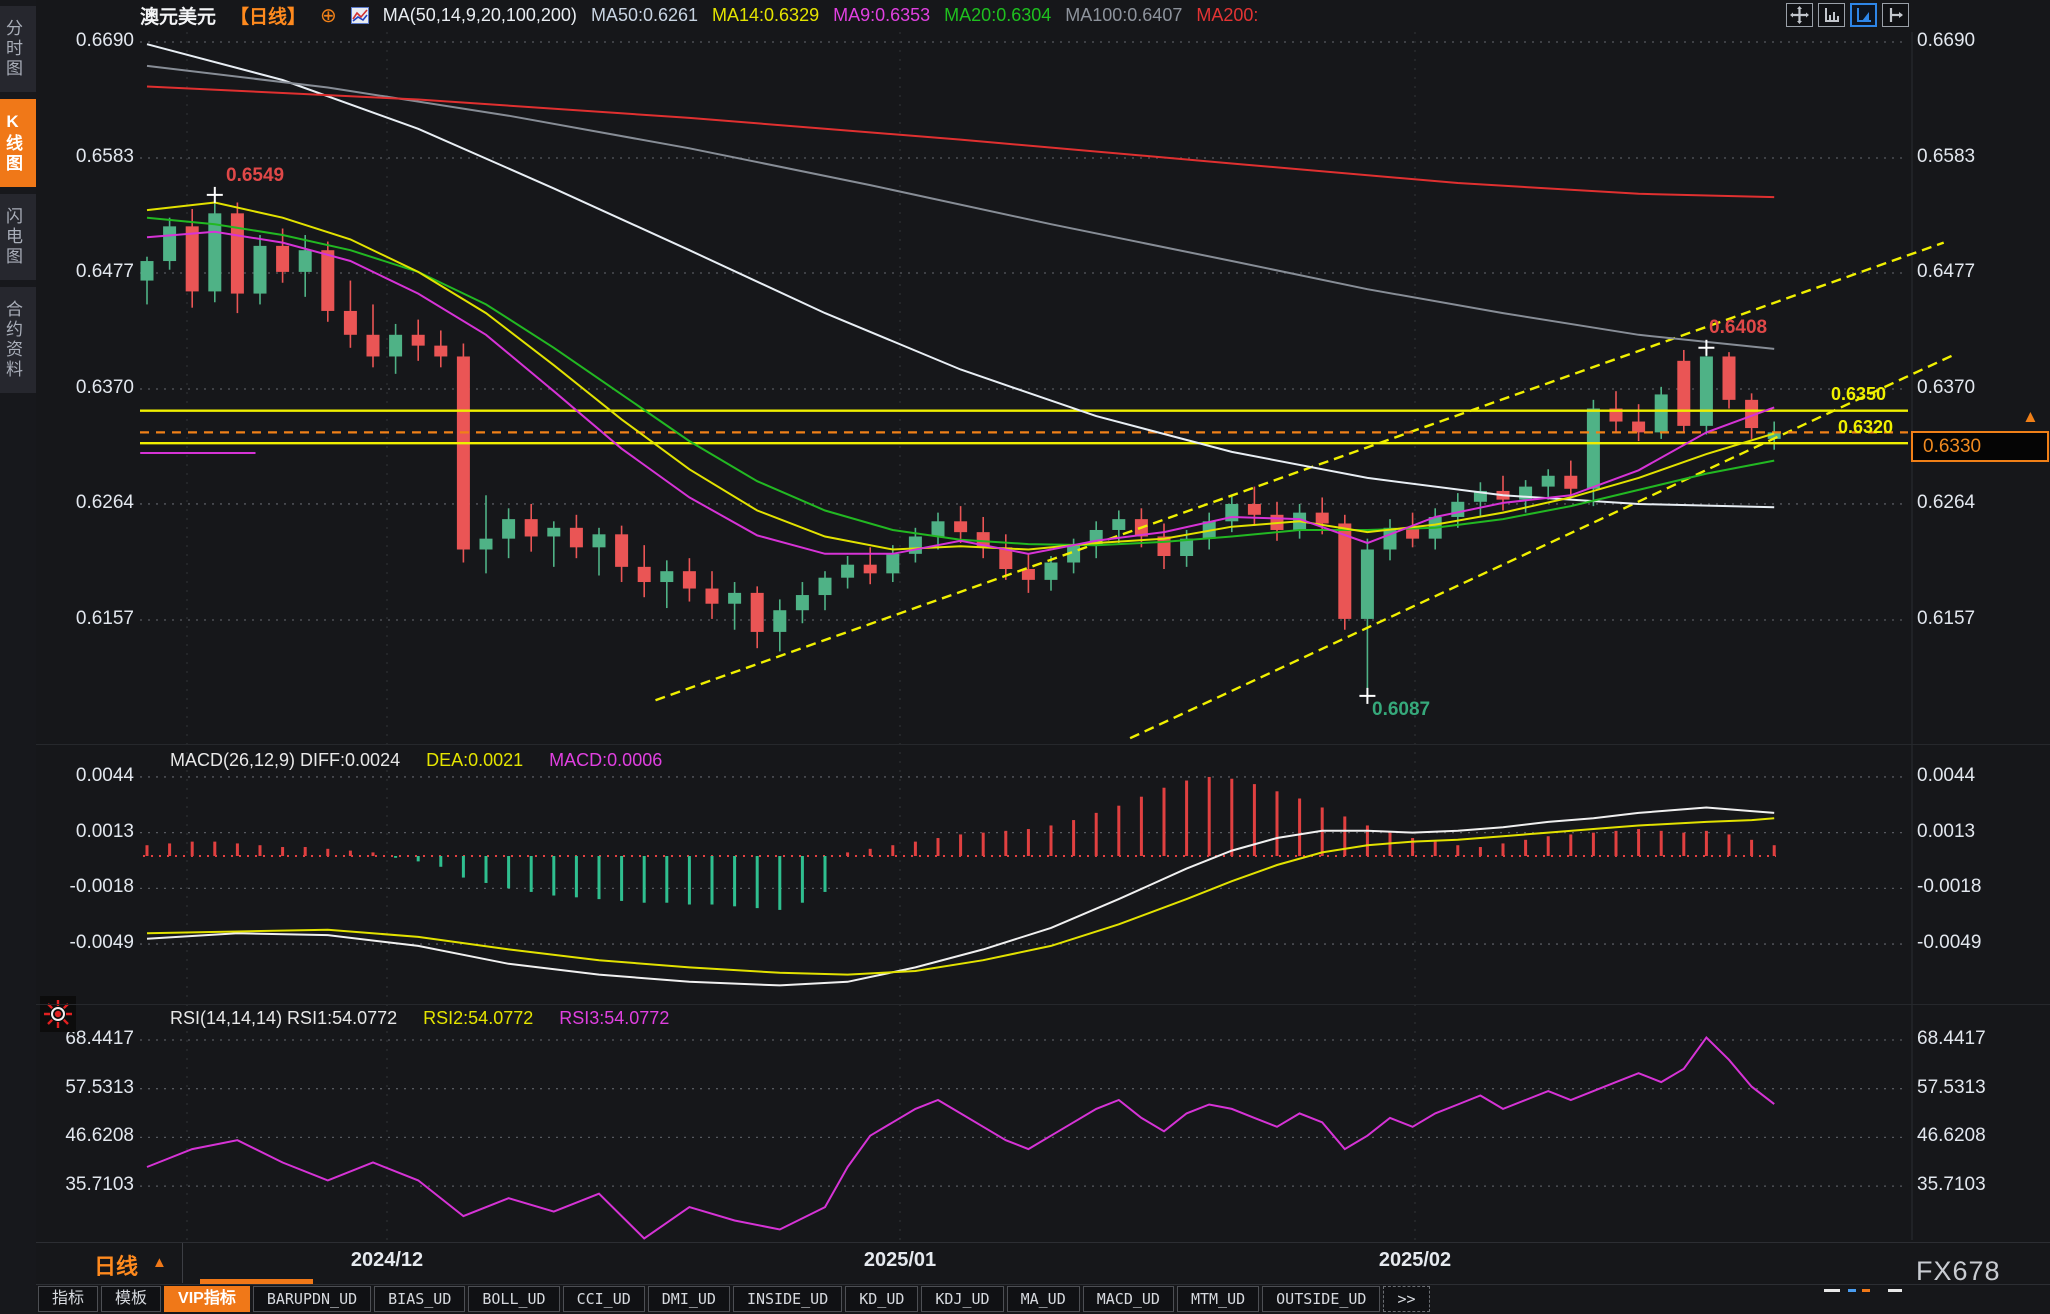 The height and width of the screenshot is (1314, 2050). What do you see at coordinates (475, 760) in the screenshot?
I see `macd-dea-label: DEA:0.0021` at bounding box center [475, 760].